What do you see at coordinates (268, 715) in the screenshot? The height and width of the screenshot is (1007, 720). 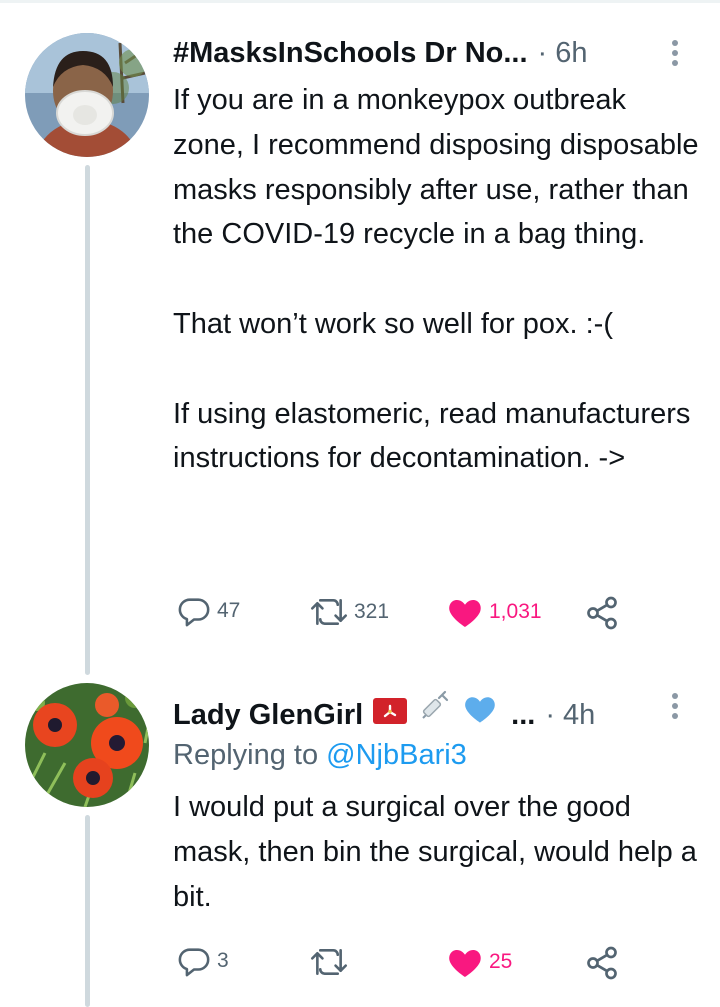 I see `author-name: Lady GlenGirl` at bounding box center [268, 715].